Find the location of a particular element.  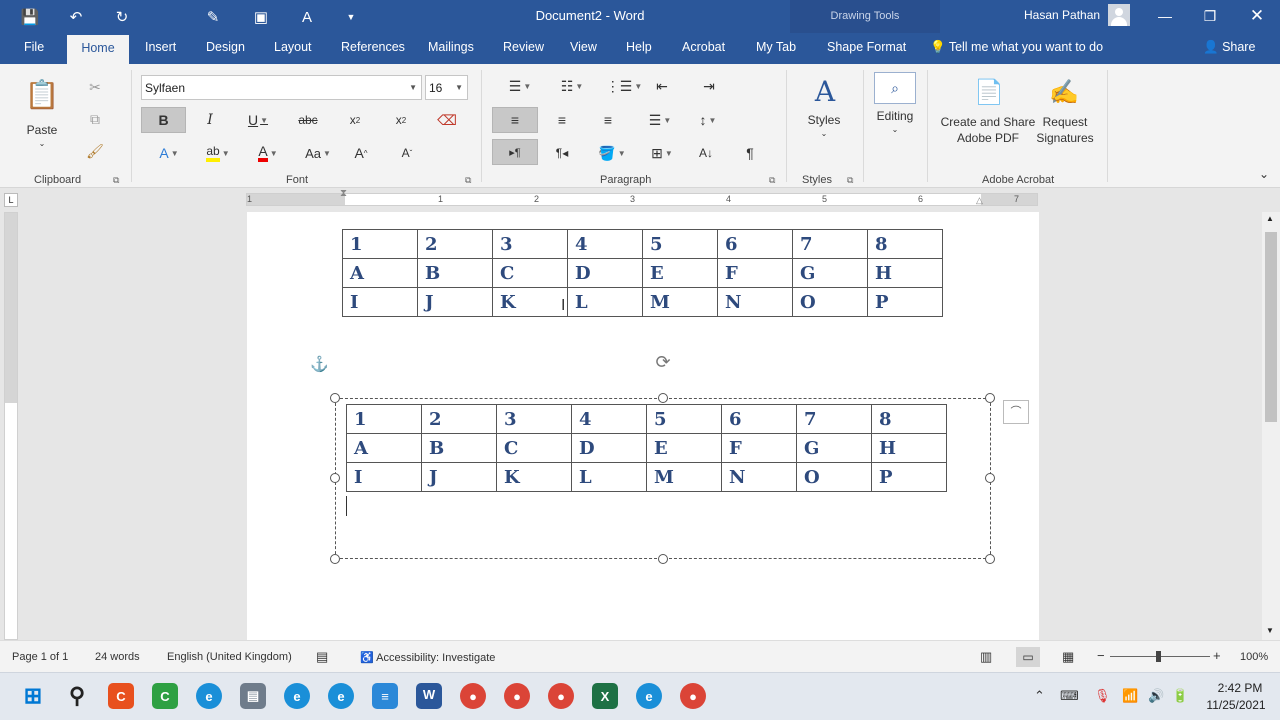

table-cell: C is located at coordinates (534, 448).